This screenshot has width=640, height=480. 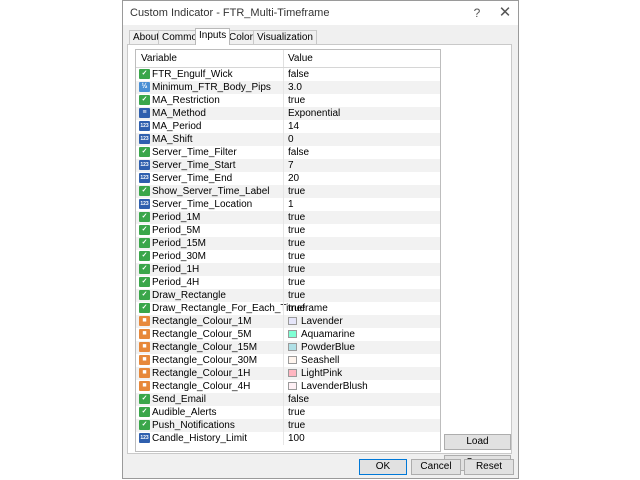 I want to click on param-row: ✓ Period_4H true, so click(x=288, y=282).